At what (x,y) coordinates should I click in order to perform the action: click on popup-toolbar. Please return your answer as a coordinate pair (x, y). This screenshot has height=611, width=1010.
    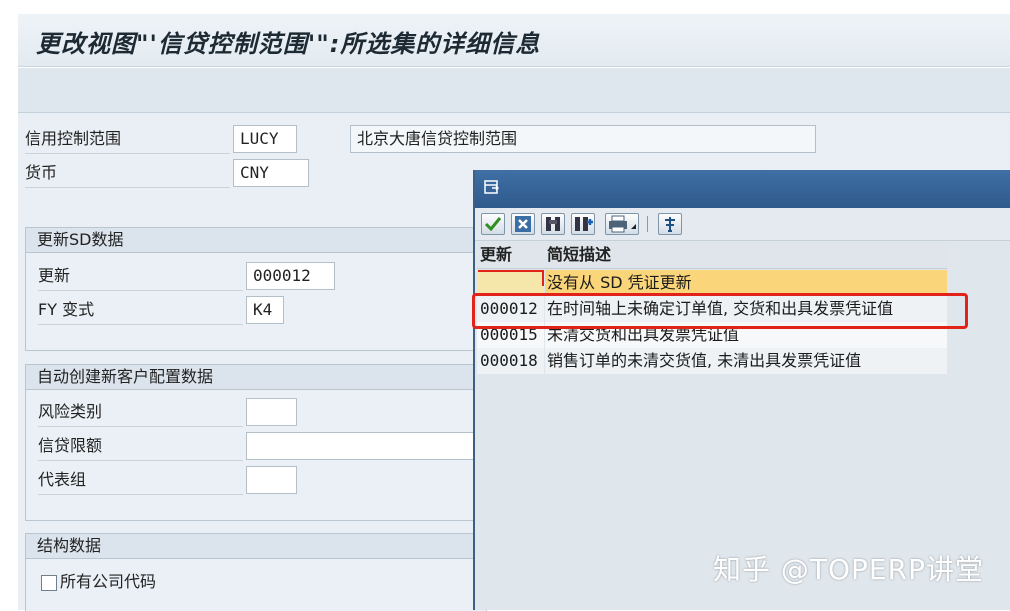
    Looking at the image, I should click on (742, 224).